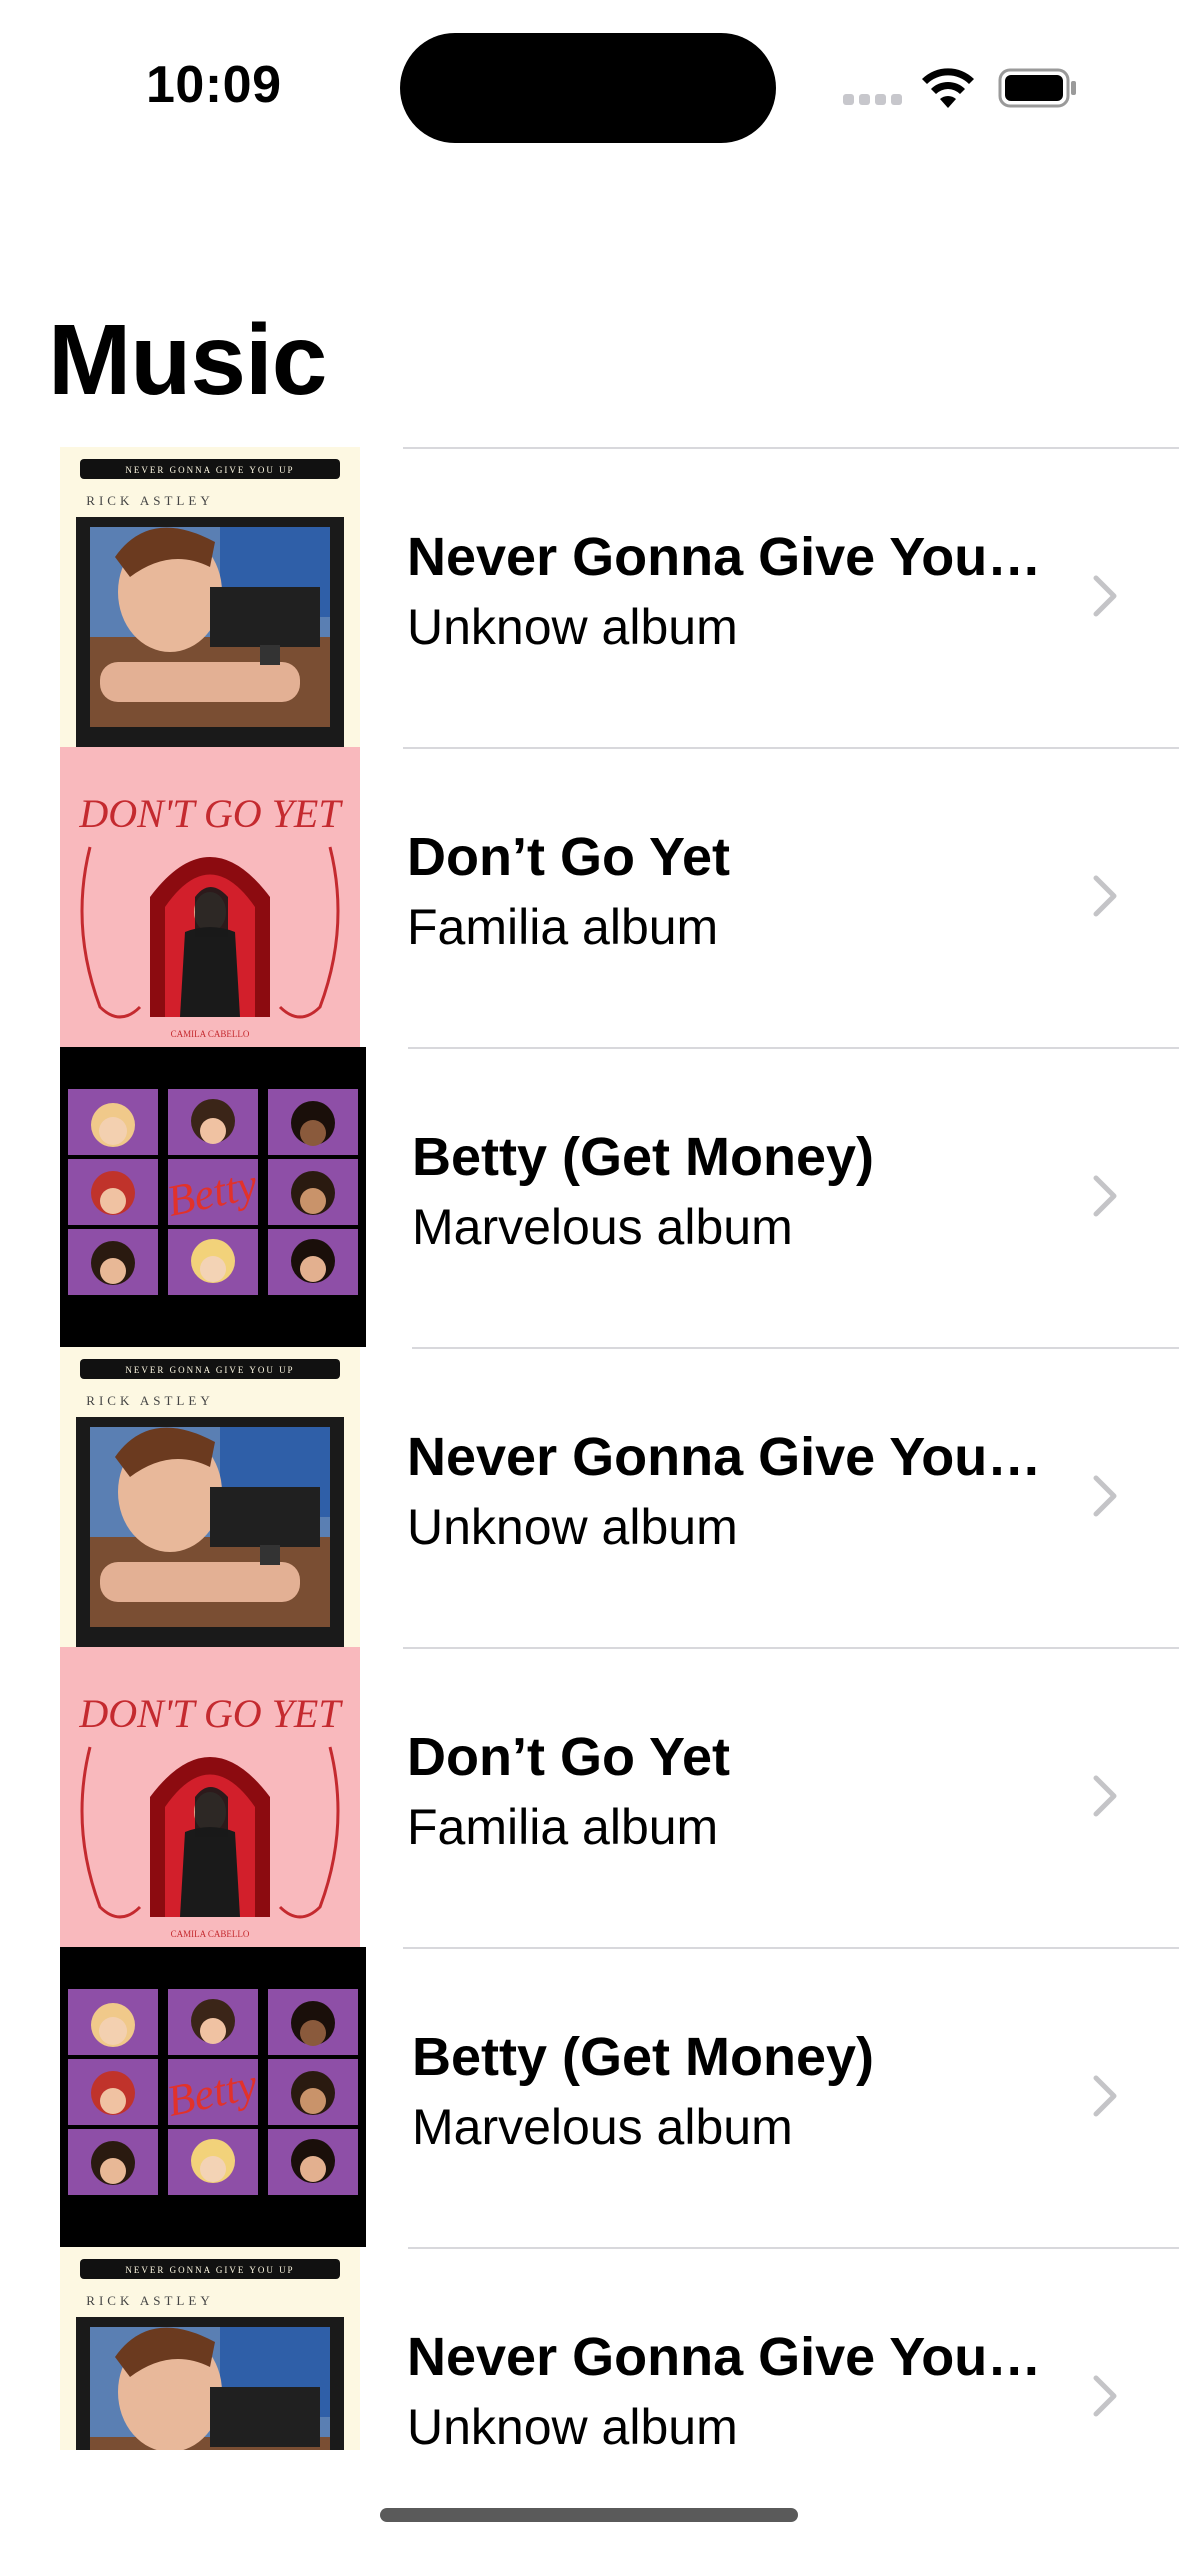 The width and height of the screenshot is (1179, 2556). Describe the element at coordinates (948, 88) in the screenshot. I see `wifi-icon` at that location.